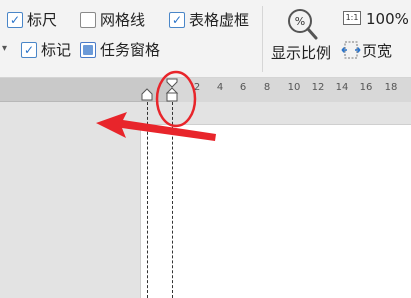  Describe the element at coordinates (366, 87) in the screenshot. I see `ruler-tick-label: 16` at that location.